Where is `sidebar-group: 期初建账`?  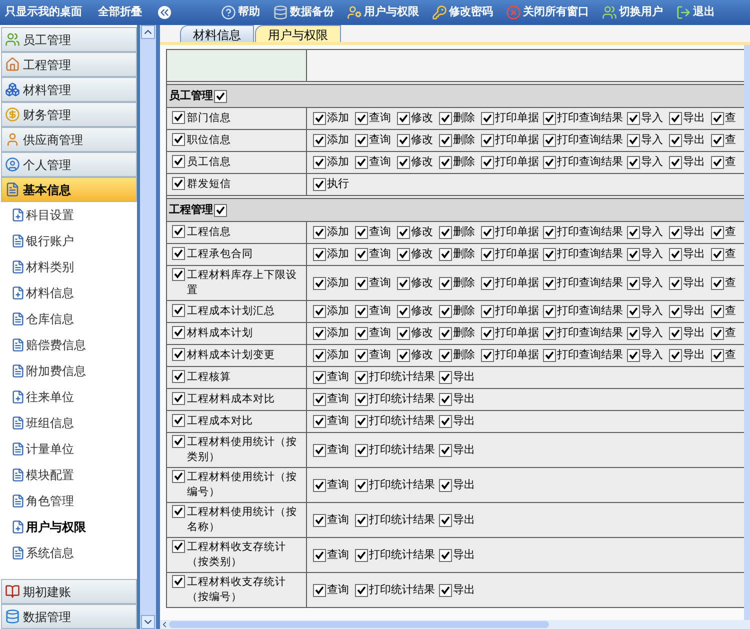 sidebar-group: 期初建账 is located at coordinates (69, 591).